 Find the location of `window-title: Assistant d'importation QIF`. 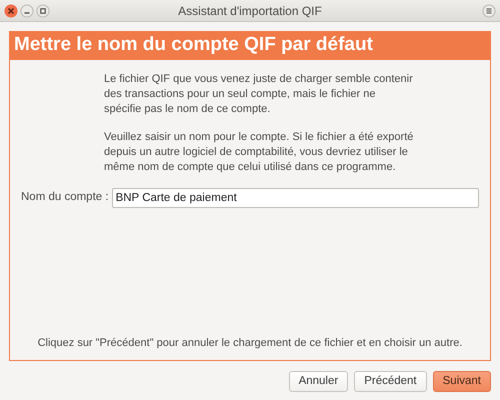

window-title: Assistant d'importation QIF is located at coordinates (250, 11).